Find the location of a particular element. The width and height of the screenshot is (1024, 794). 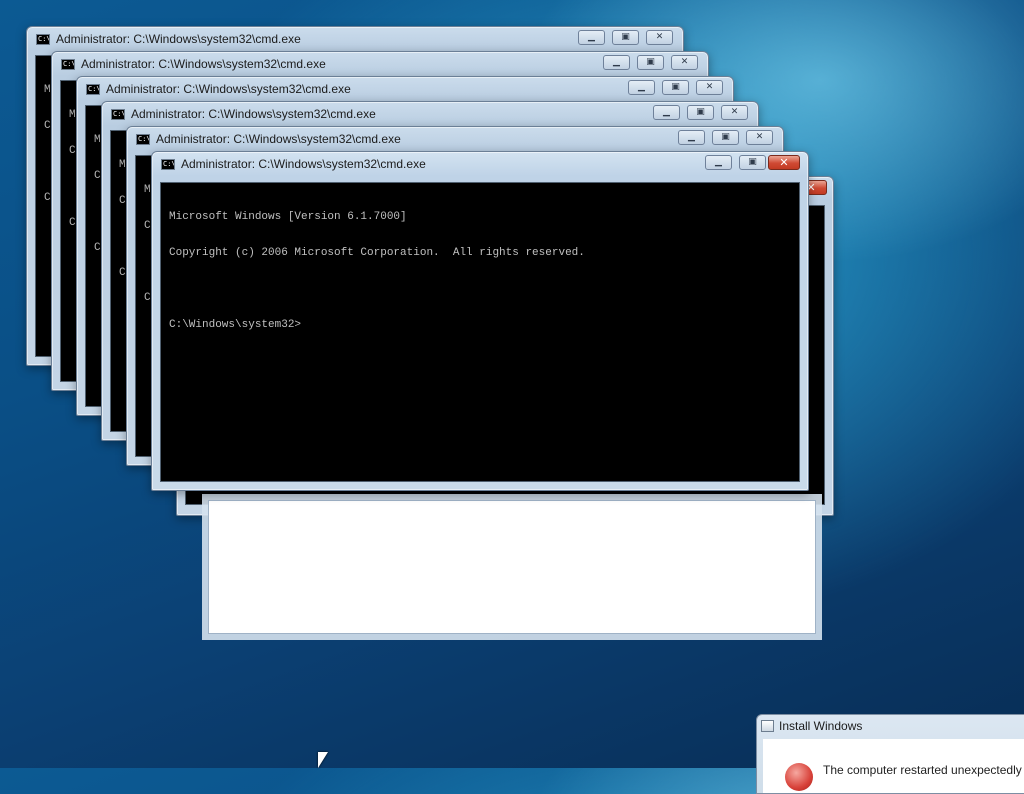

console-line: Microsoft Windows [Version 6.1.7000] is located at coordinates (288, 217).